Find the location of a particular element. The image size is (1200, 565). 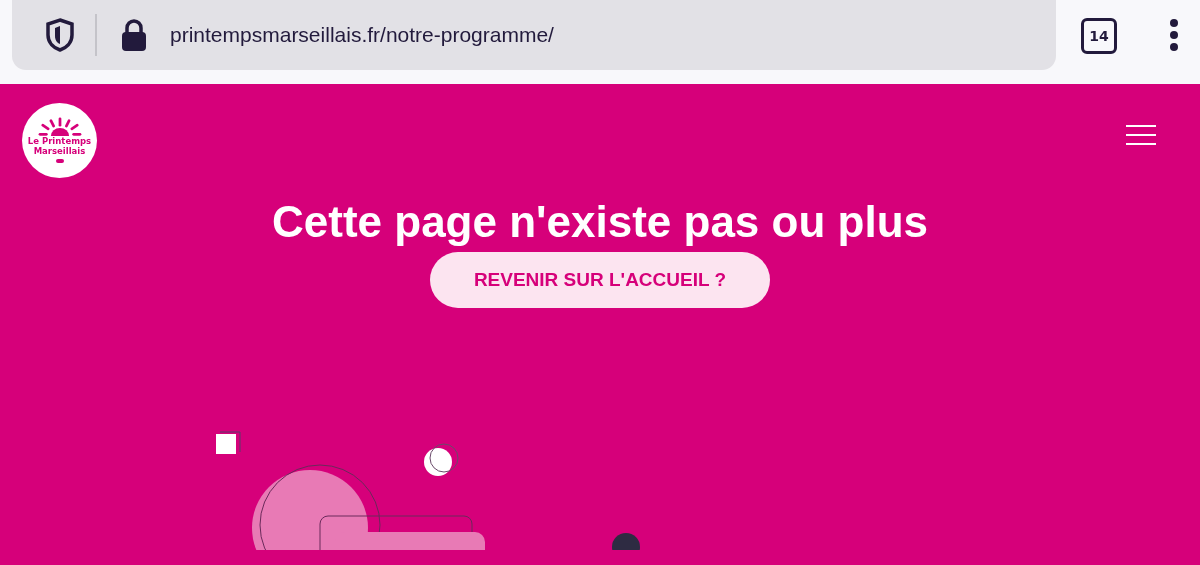

shield-icon is located at coordinates (60, 35).